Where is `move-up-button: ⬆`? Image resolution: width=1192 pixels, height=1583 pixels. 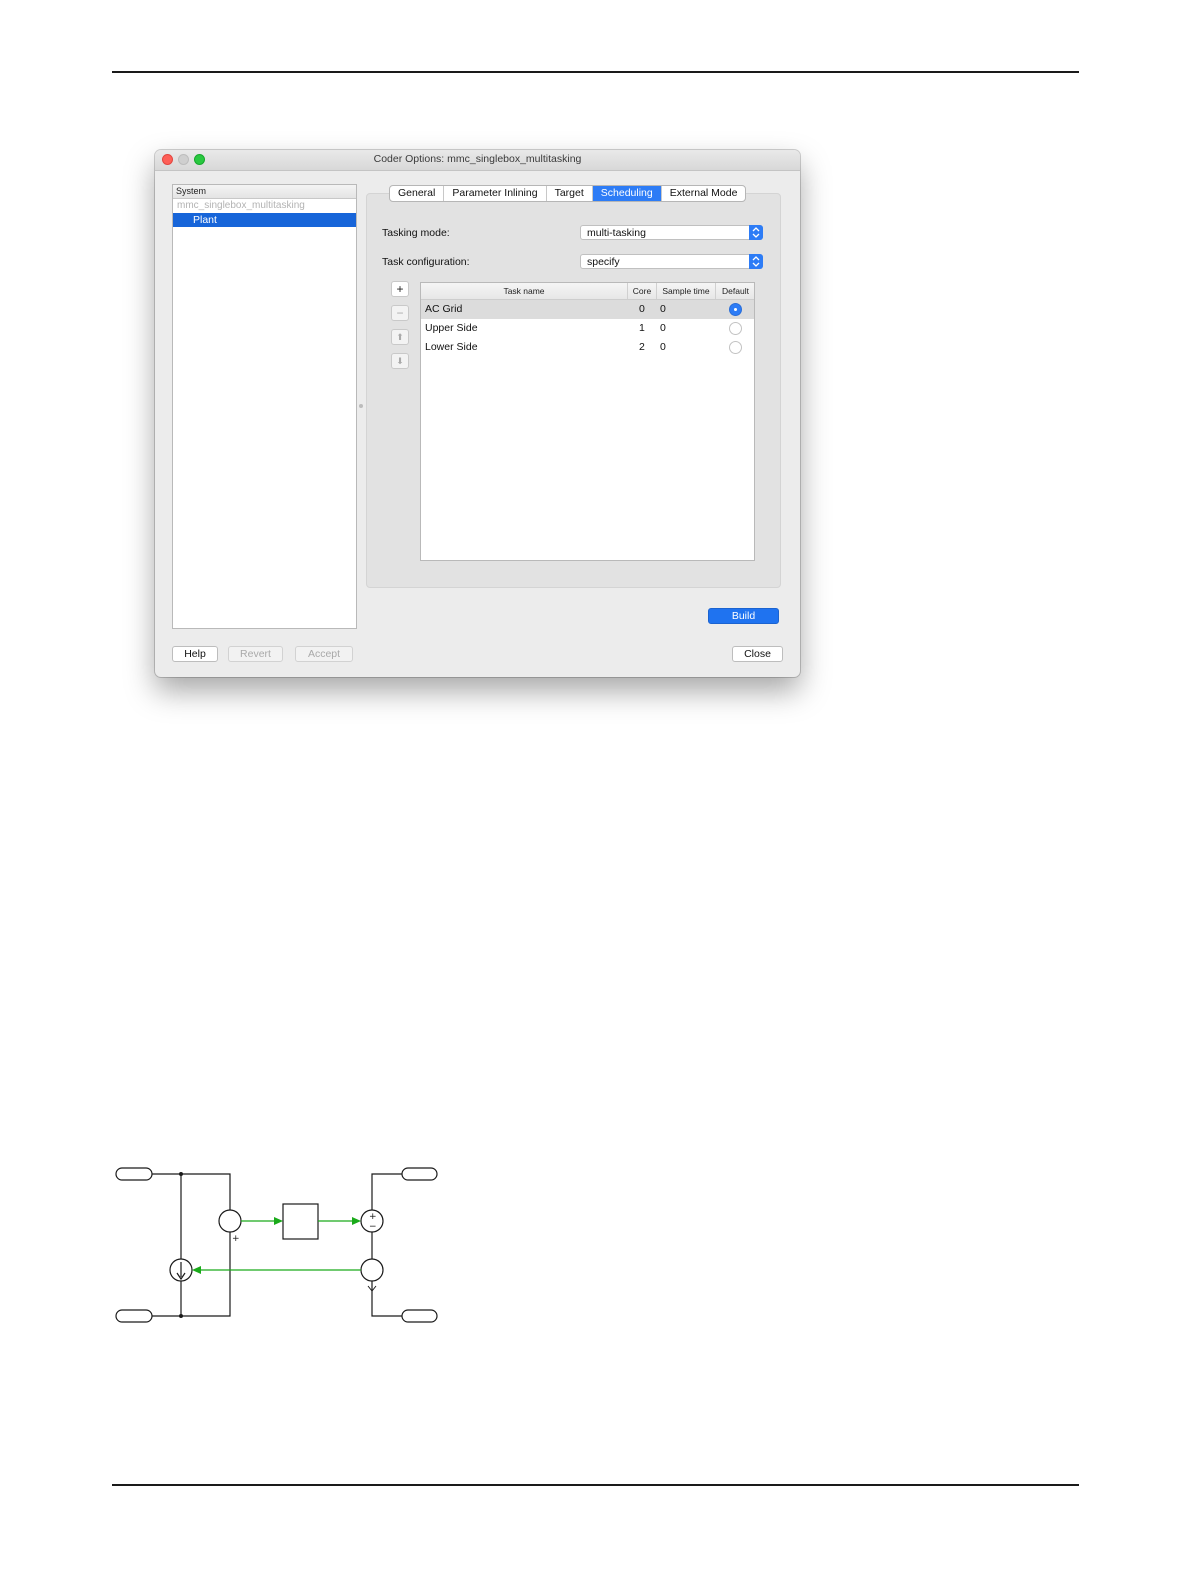
move-up-button: ⬆ is located at coordinates (400, 337).